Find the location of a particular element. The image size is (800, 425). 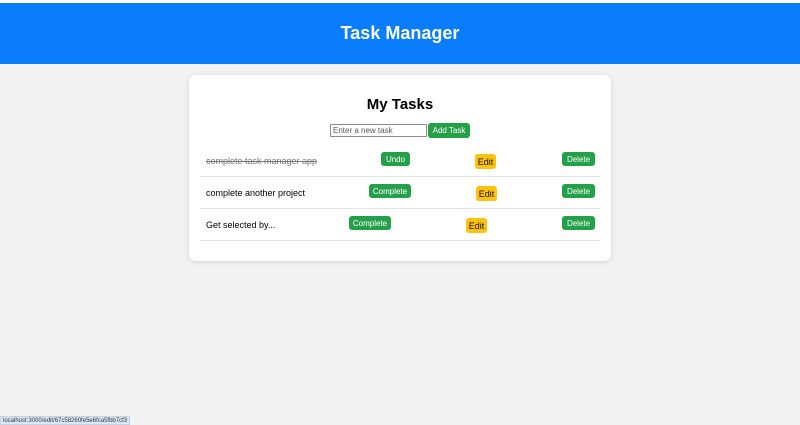

add-task-button: Add Task is located at coordinates (449, 130).